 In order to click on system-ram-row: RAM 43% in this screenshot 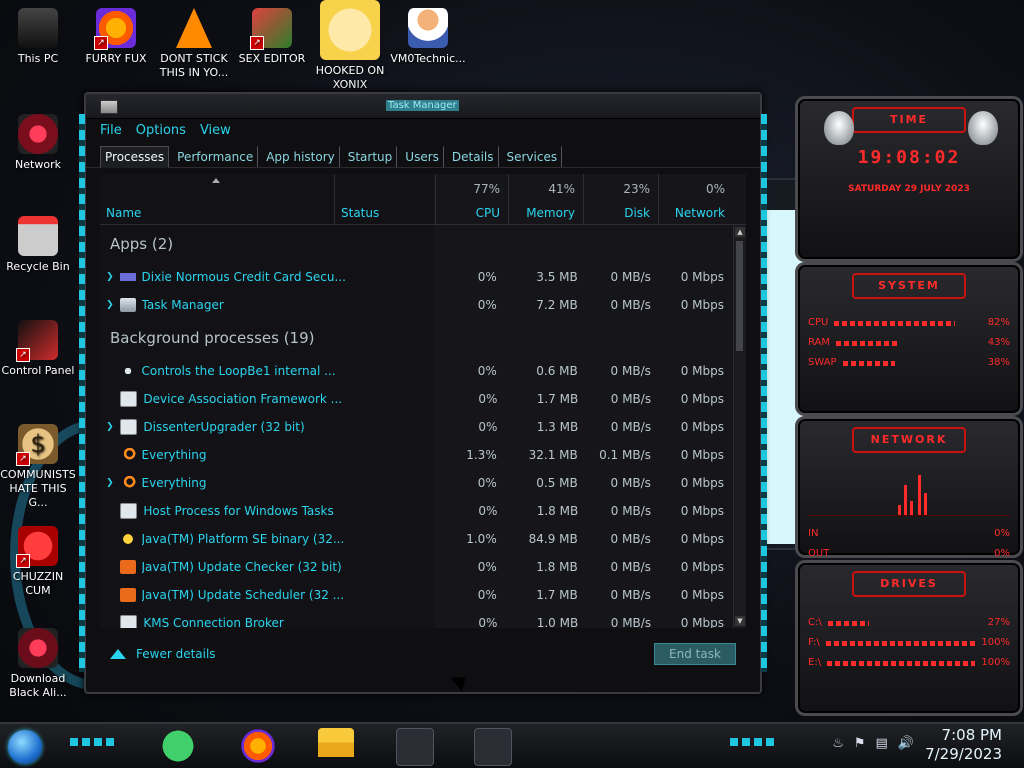, I will do `click(909, 343)`.